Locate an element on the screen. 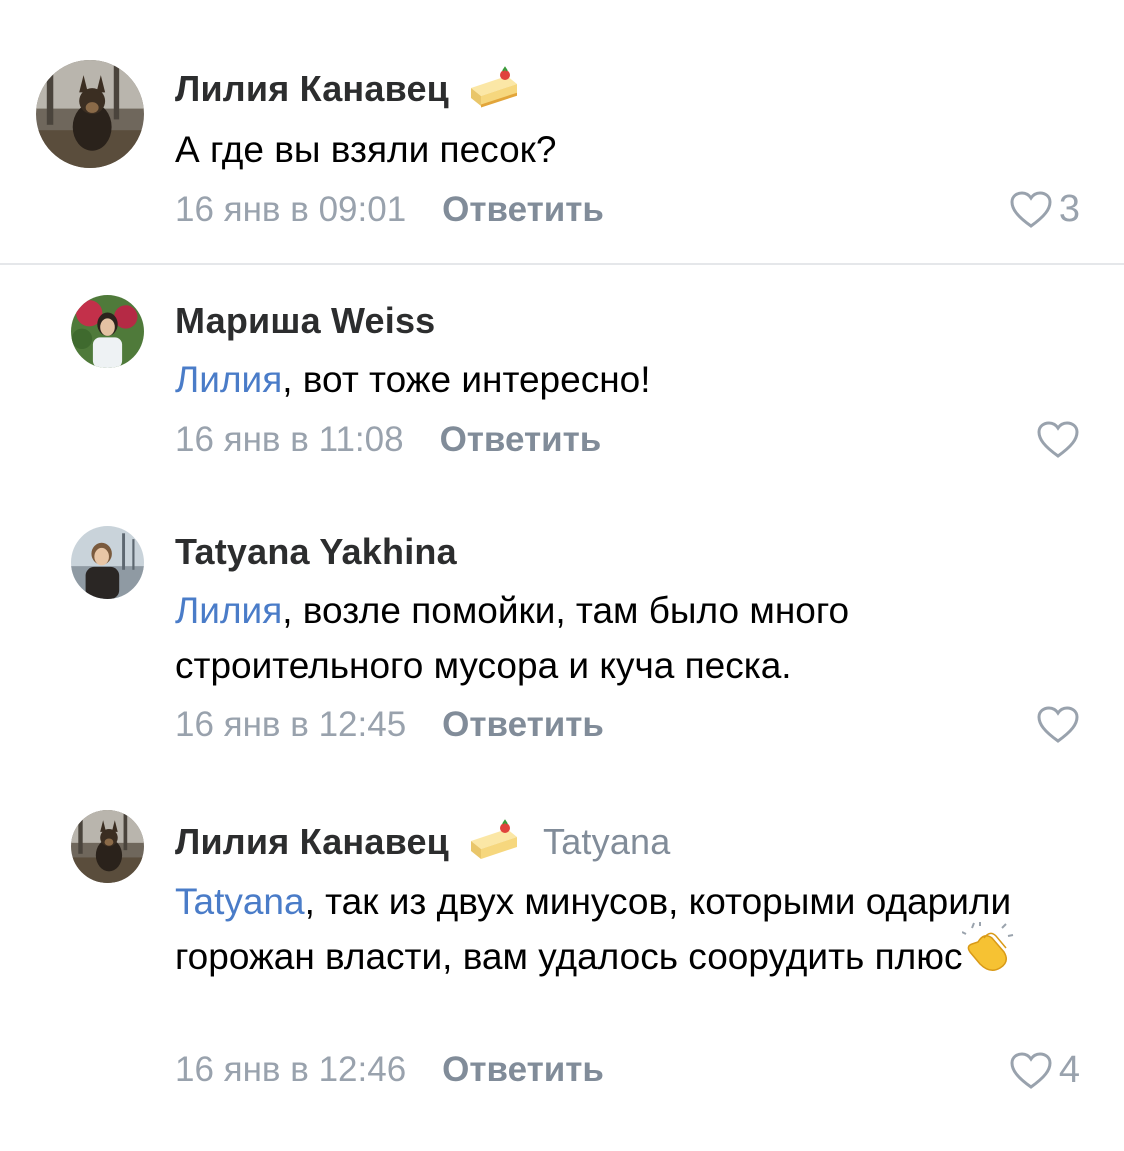 The height and width of the screenshot is (1151, 1124). comment-text: А где вы взяли песок? is located at coordinates (625, 149).